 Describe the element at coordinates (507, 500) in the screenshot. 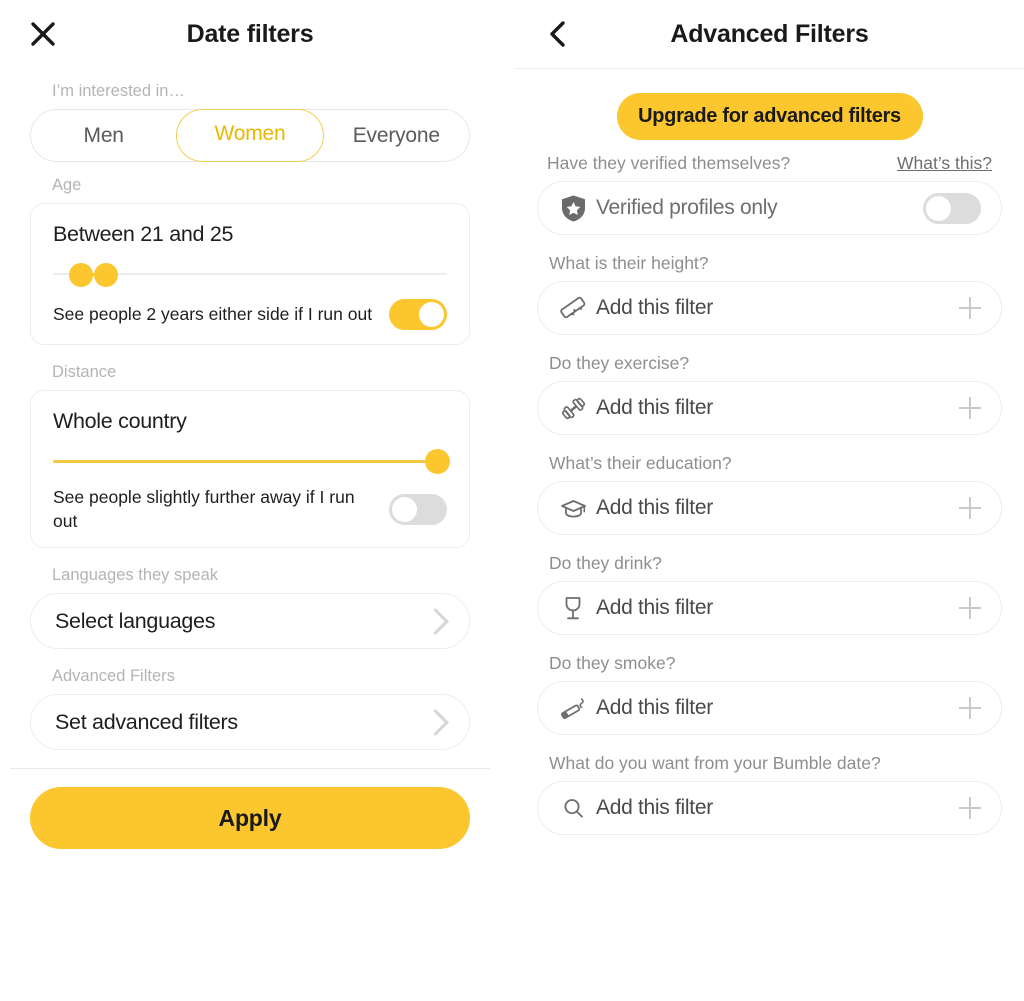

I see `panel-gap` at that location.